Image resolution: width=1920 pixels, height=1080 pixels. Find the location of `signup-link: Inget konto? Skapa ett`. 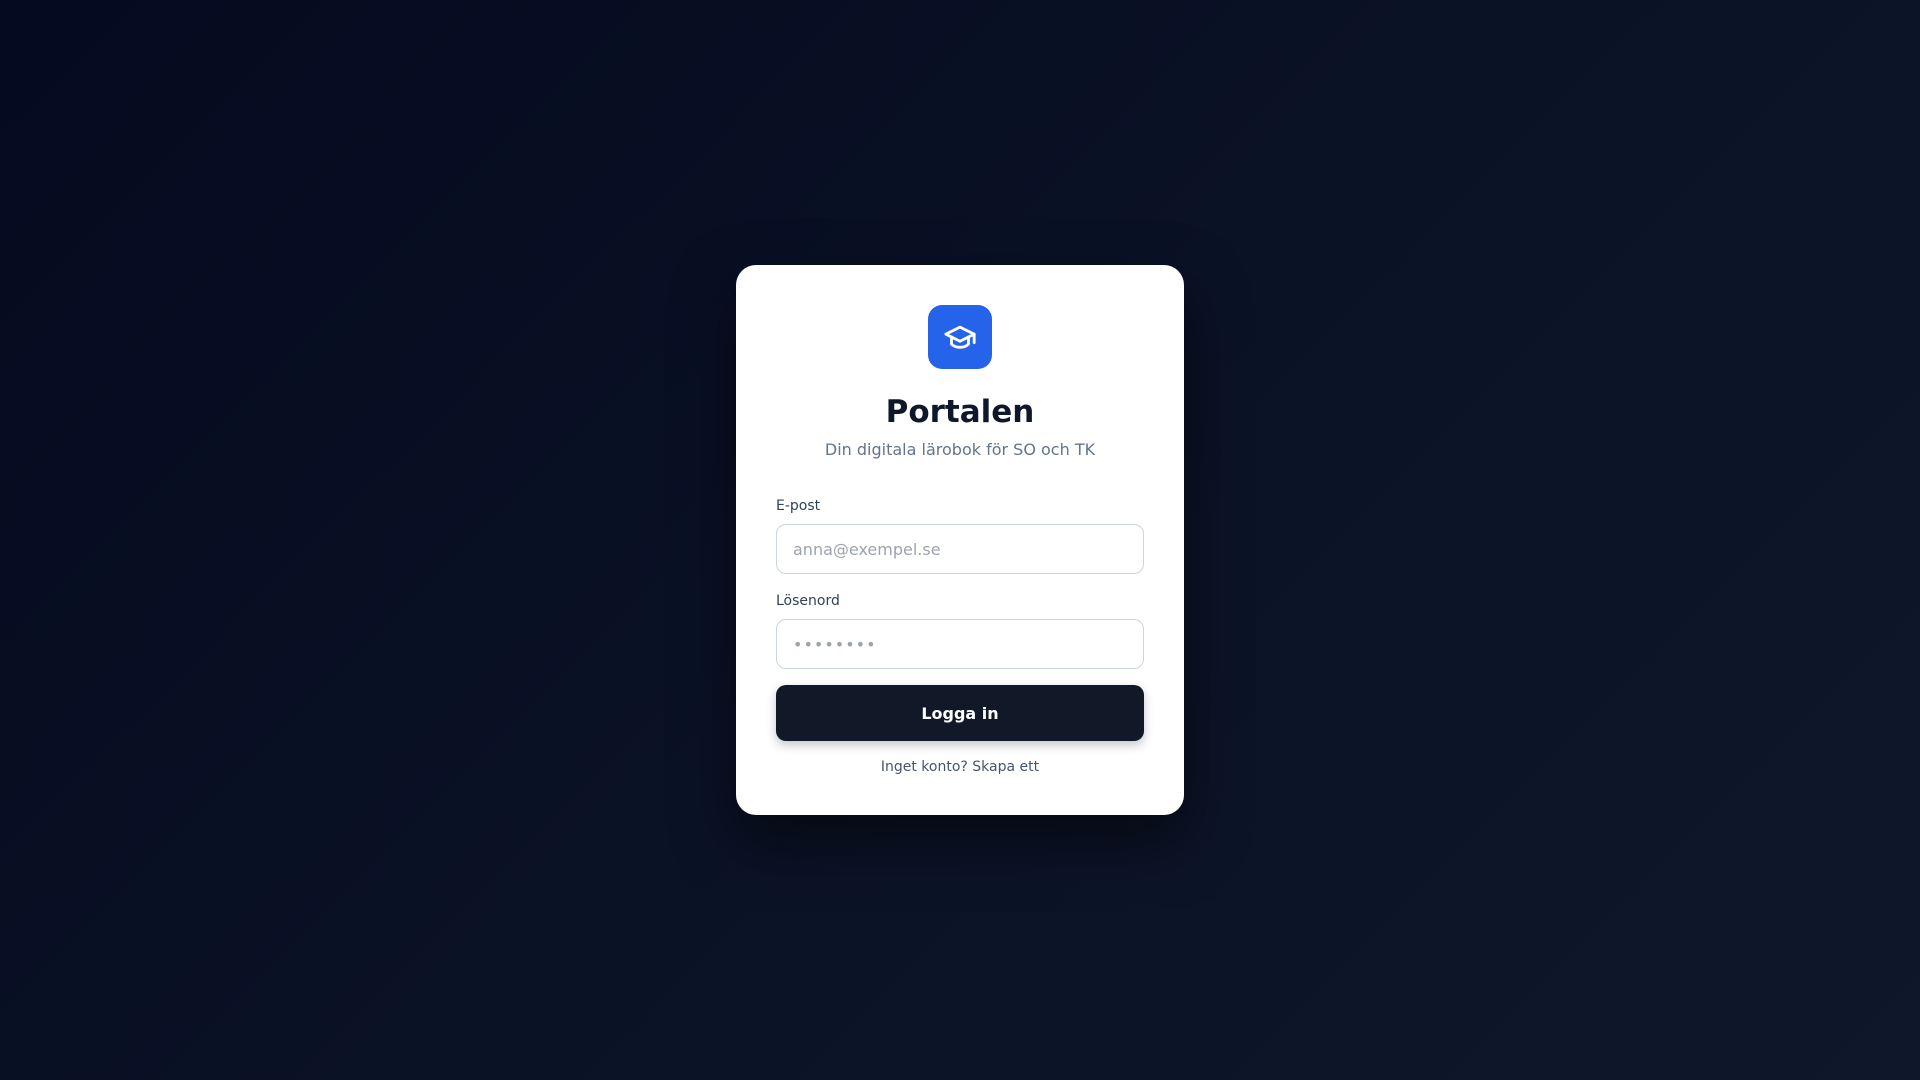

signup-link: Inget konto? Skapa ett is located at coordinates (960, 767).